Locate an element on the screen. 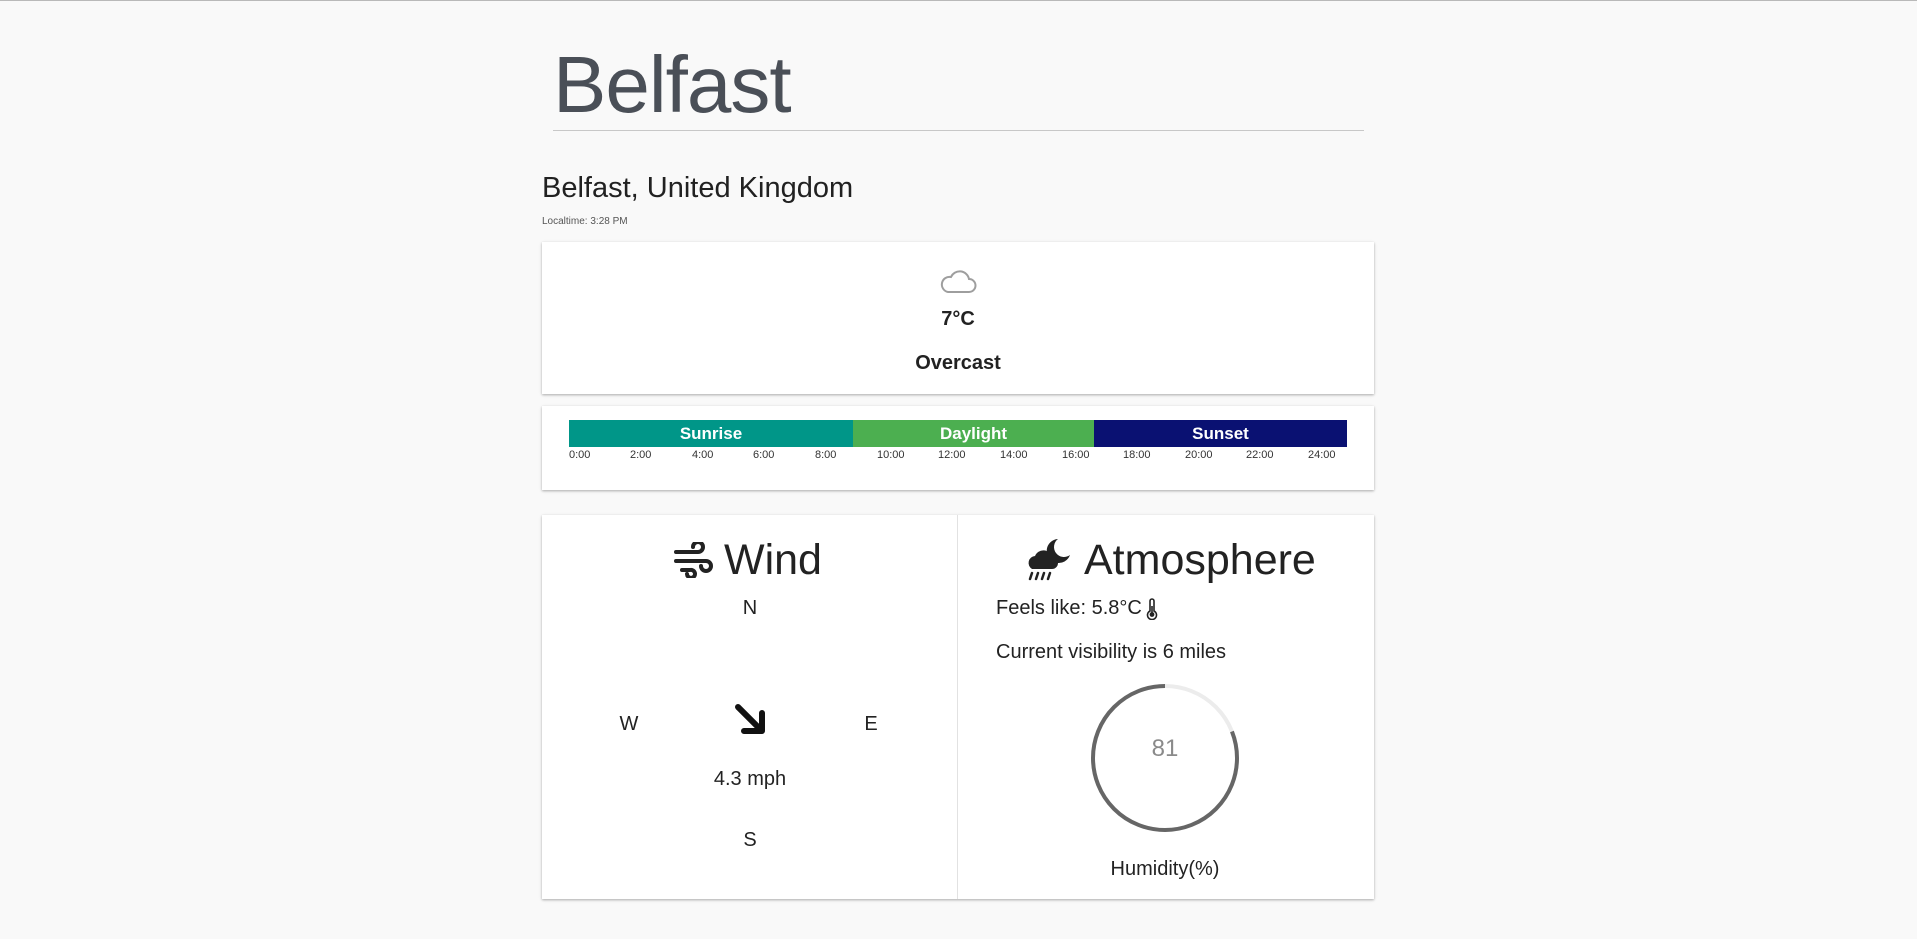 This screenshot has width=1917, height=939. tick-label: 24:00 is located at coordinates (1322, 455).